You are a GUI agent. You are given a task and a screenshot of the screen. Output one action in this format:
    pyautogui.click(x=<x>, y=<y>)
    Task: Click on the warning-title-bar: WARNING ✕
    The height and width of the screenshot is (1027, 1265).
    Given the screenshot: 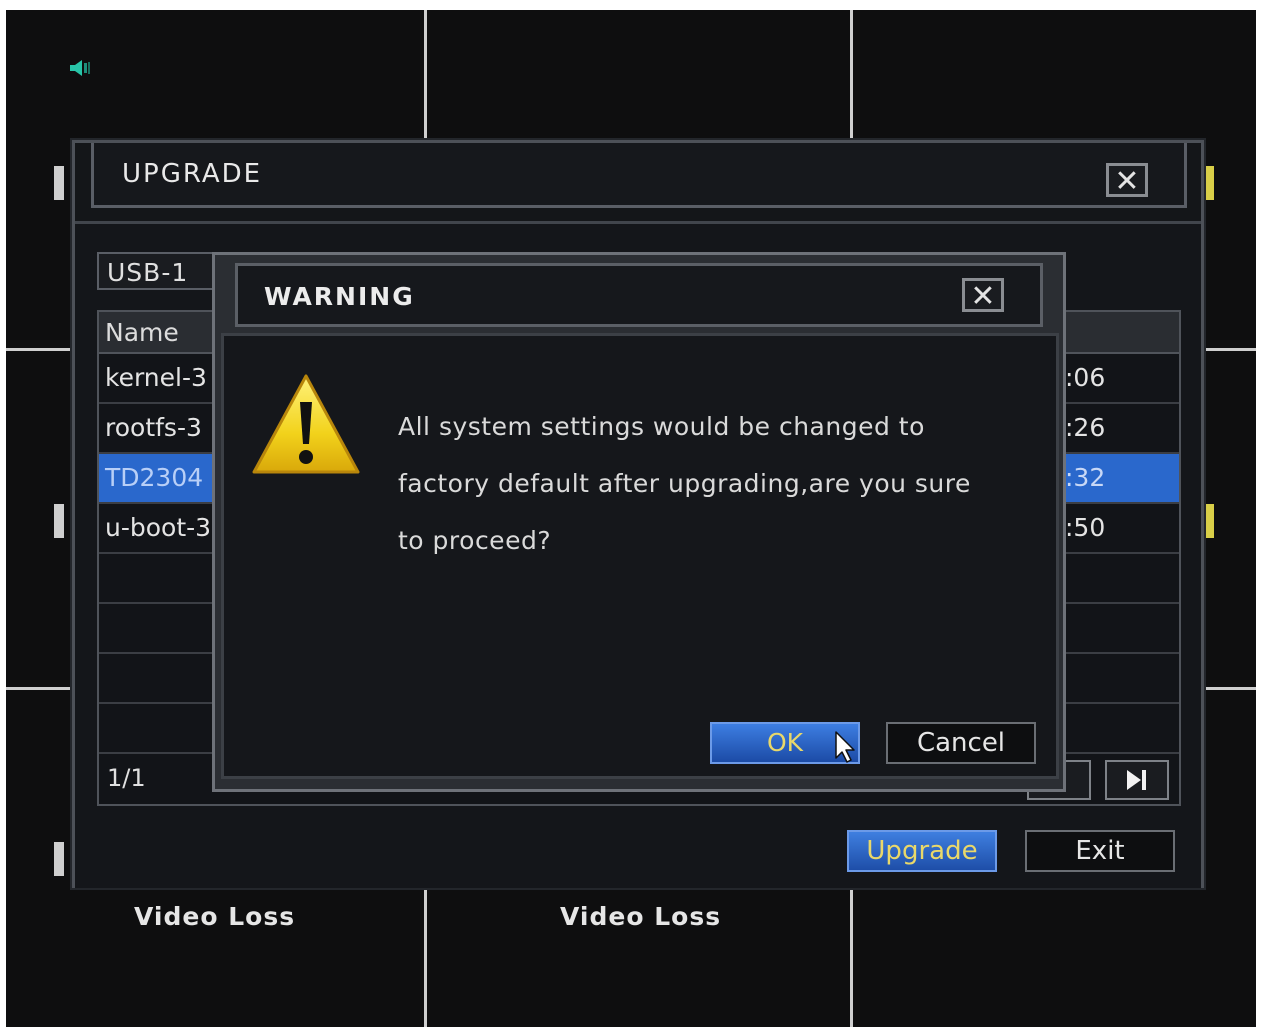 What is the action you would take?
    pyautogui.click(x=639, y=295)
    